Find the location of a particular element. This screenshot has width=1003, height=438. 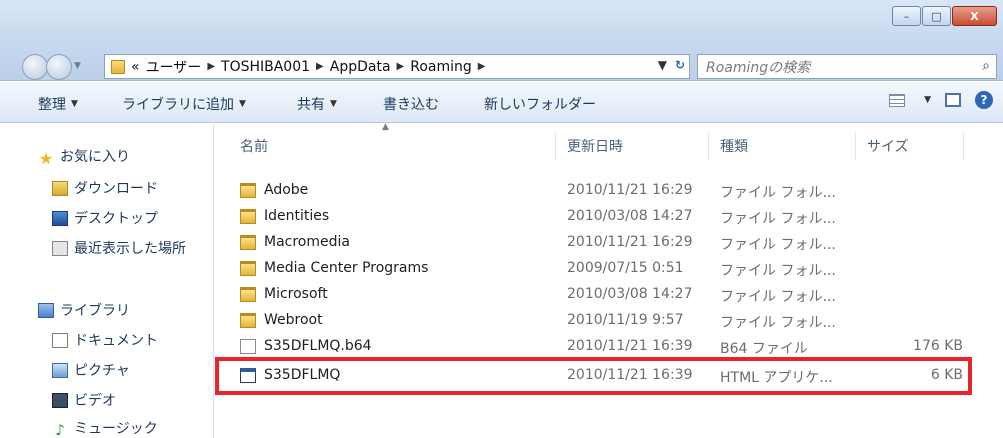

sidebar-item-recent: 最近表示した場所 is located at coordinates (119, 248).